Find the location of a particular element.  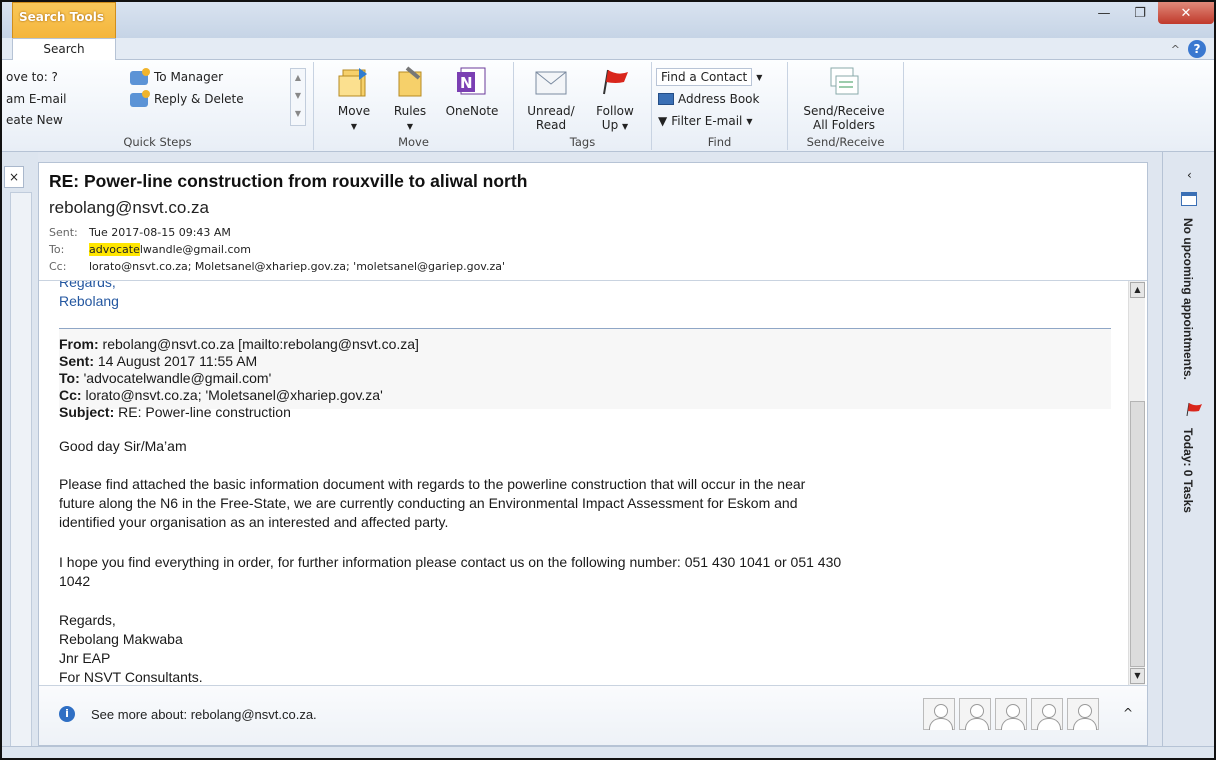

to-manager-icon is located at coordinates (140, 76).